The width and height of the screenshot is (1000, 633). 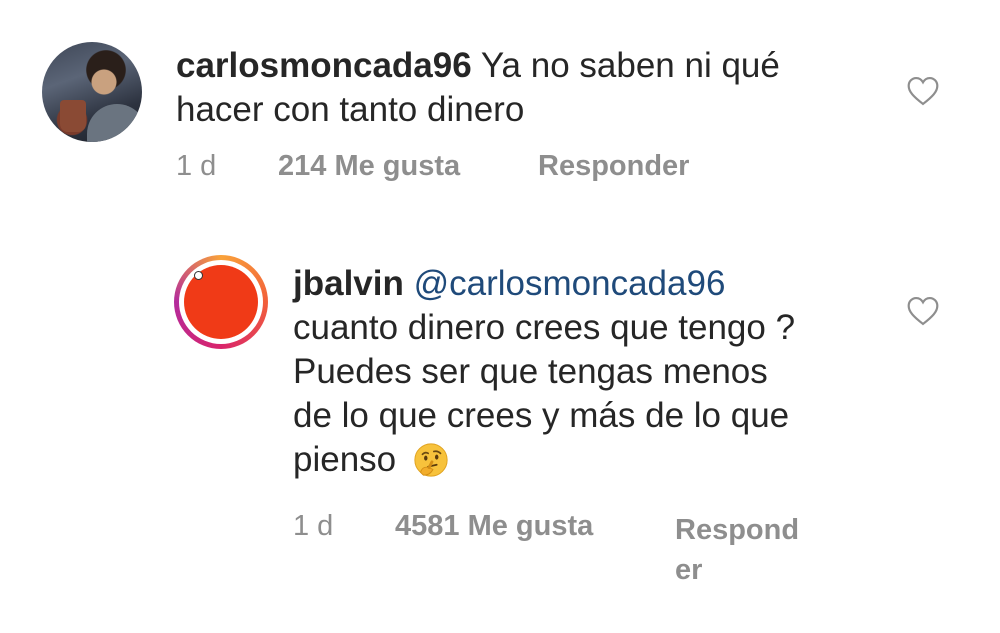 What do you see at coordinates (737, 550) in the screenshot?
I see `reply-button: Respond er` at bounding box center [737, 550].